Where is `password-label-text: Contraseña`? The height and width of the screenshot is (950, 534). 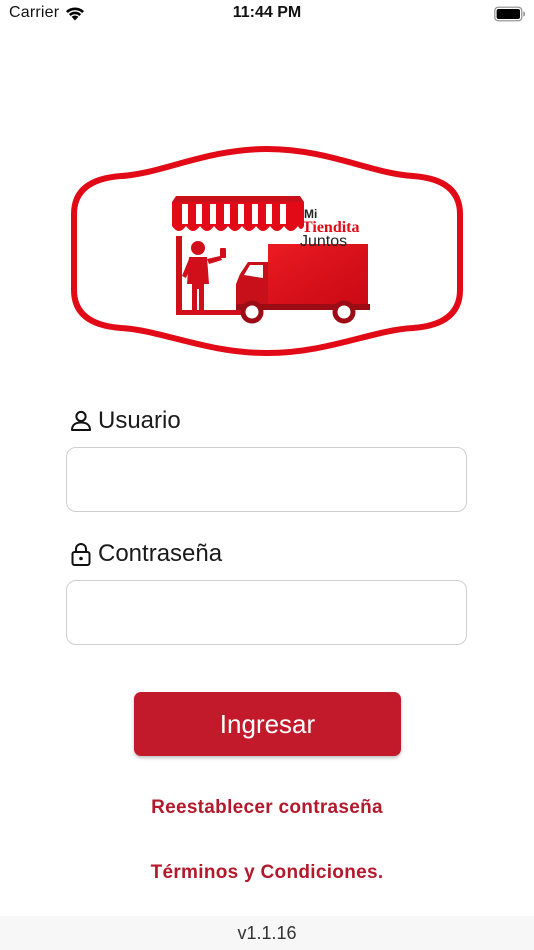 password-label-text: Contraseña is located at coordinates (160, 553).